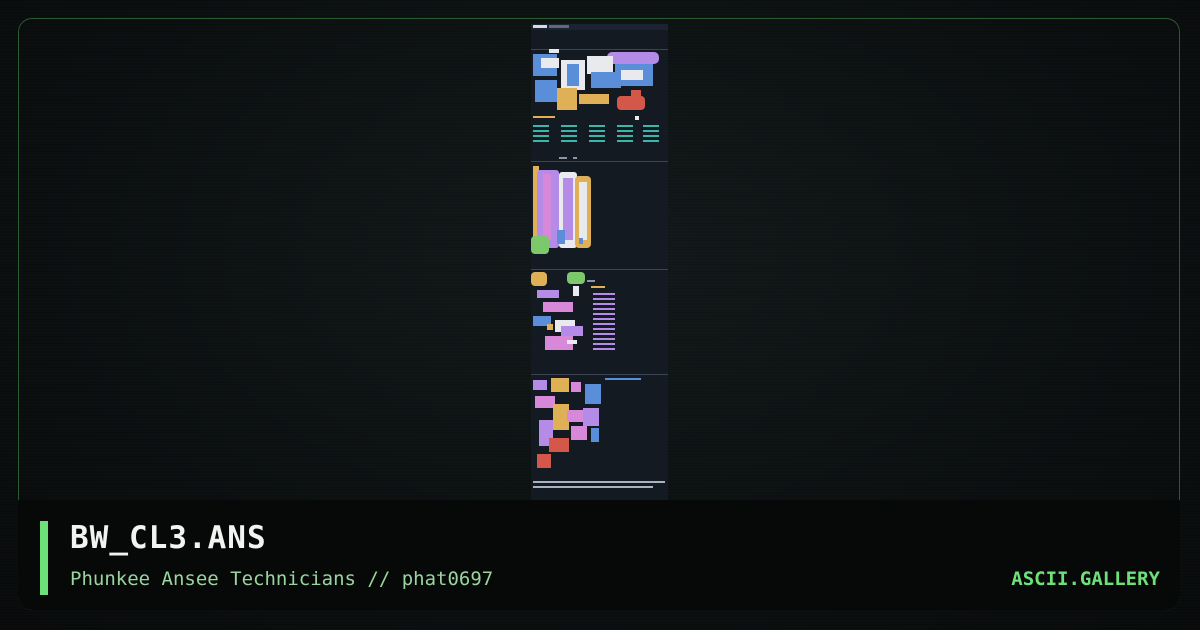  I want to click on ansi-art-image, so click(599, 262).